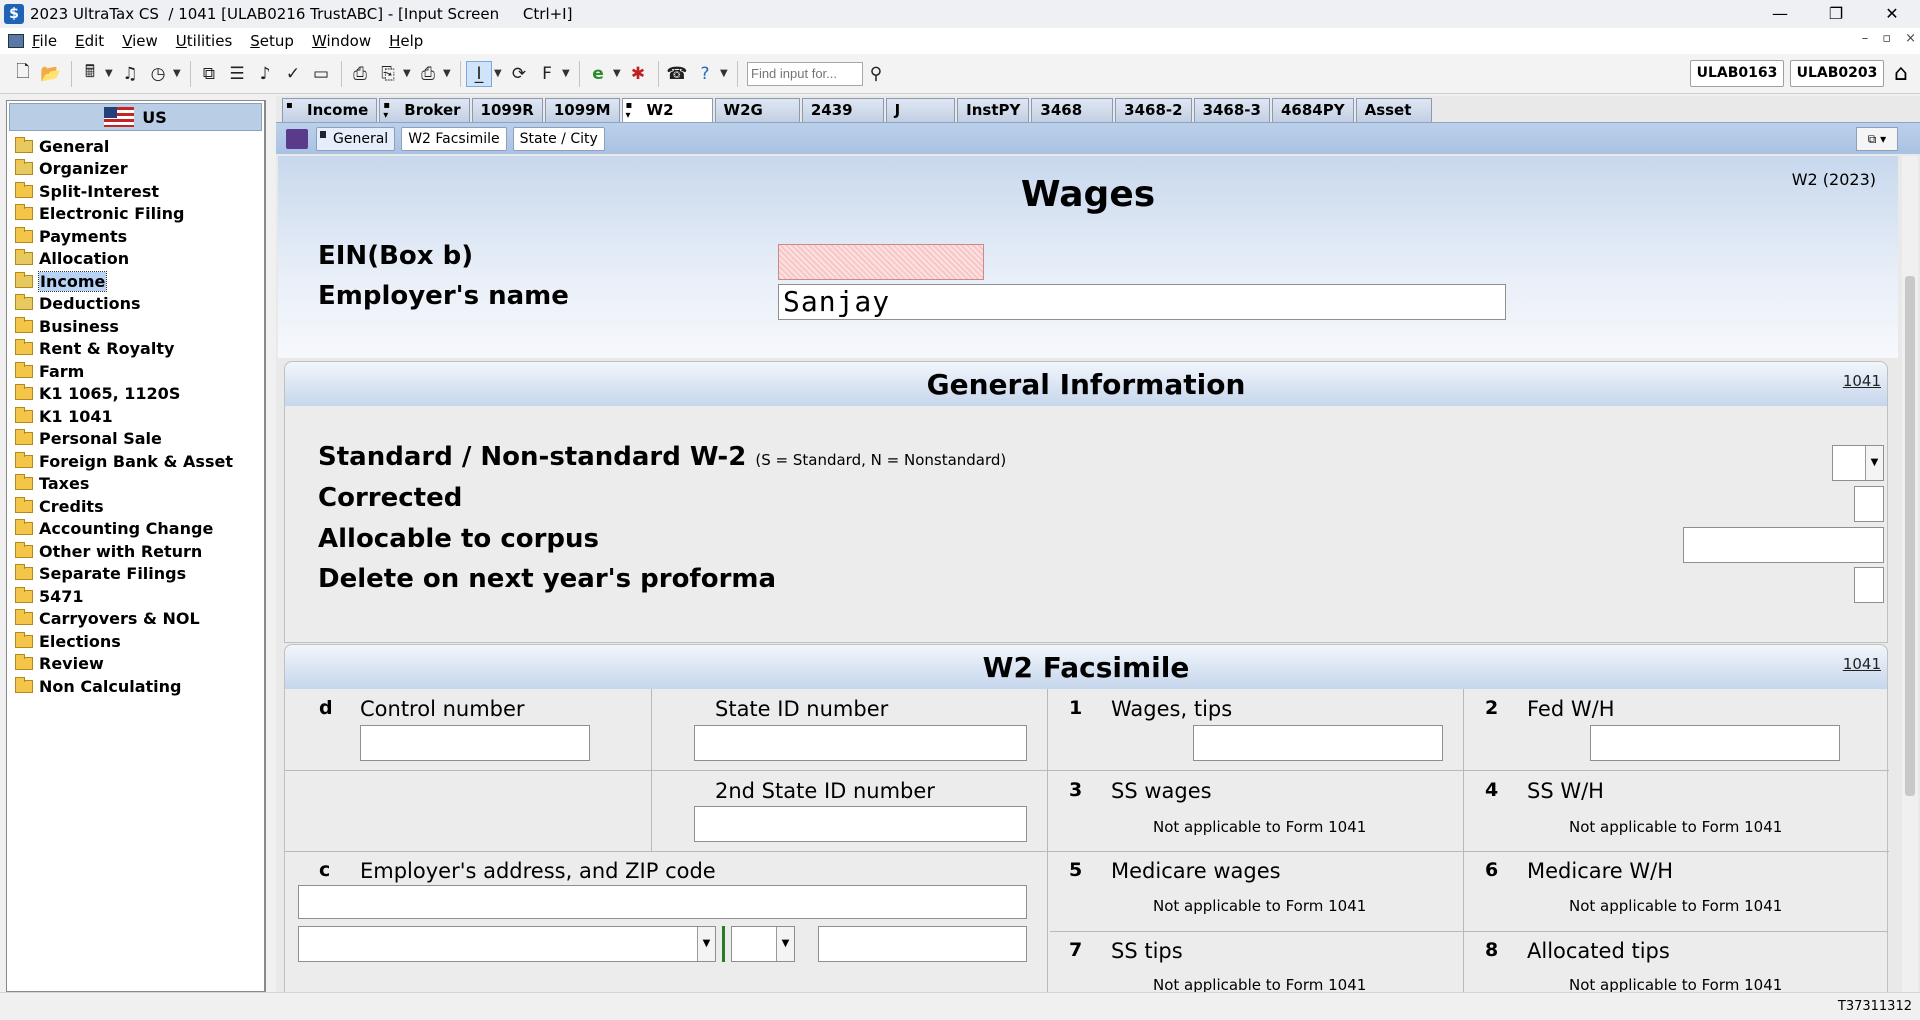  I want to click on tab-4684py: 4684PY, so click(1312, 110).